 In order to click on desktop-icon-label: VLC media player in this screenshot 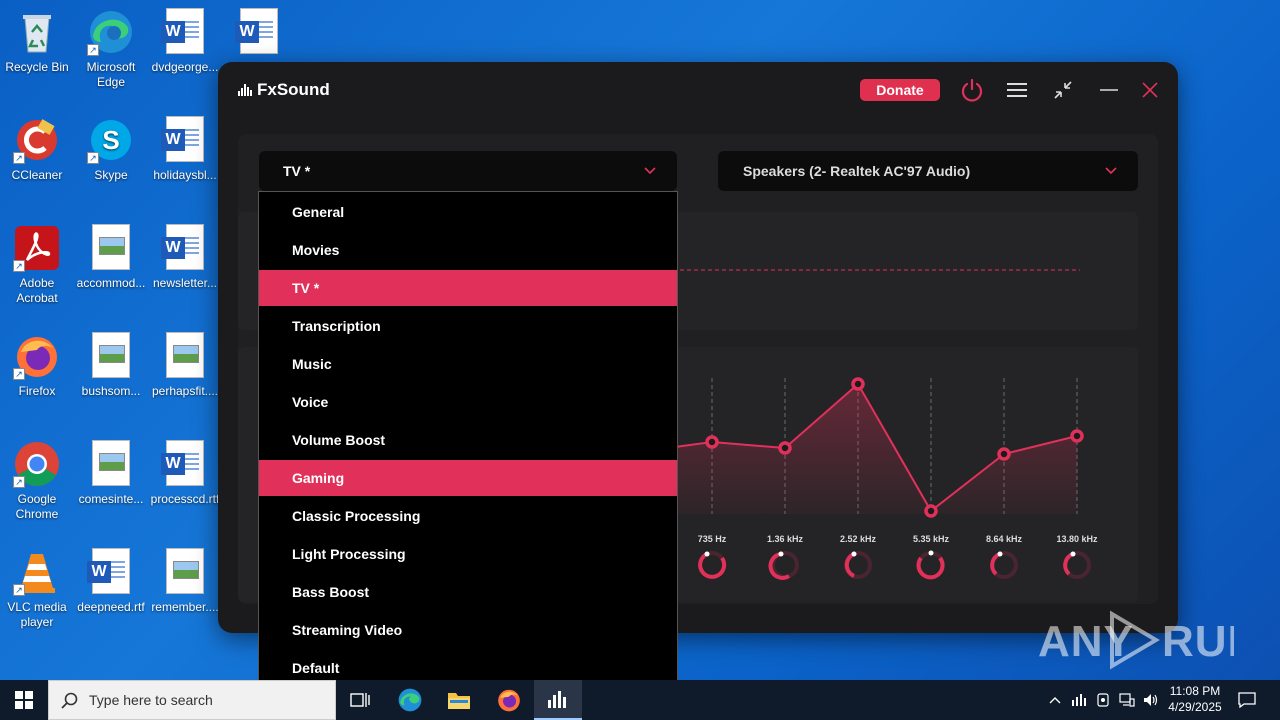, I will do `click(37, 614)`.